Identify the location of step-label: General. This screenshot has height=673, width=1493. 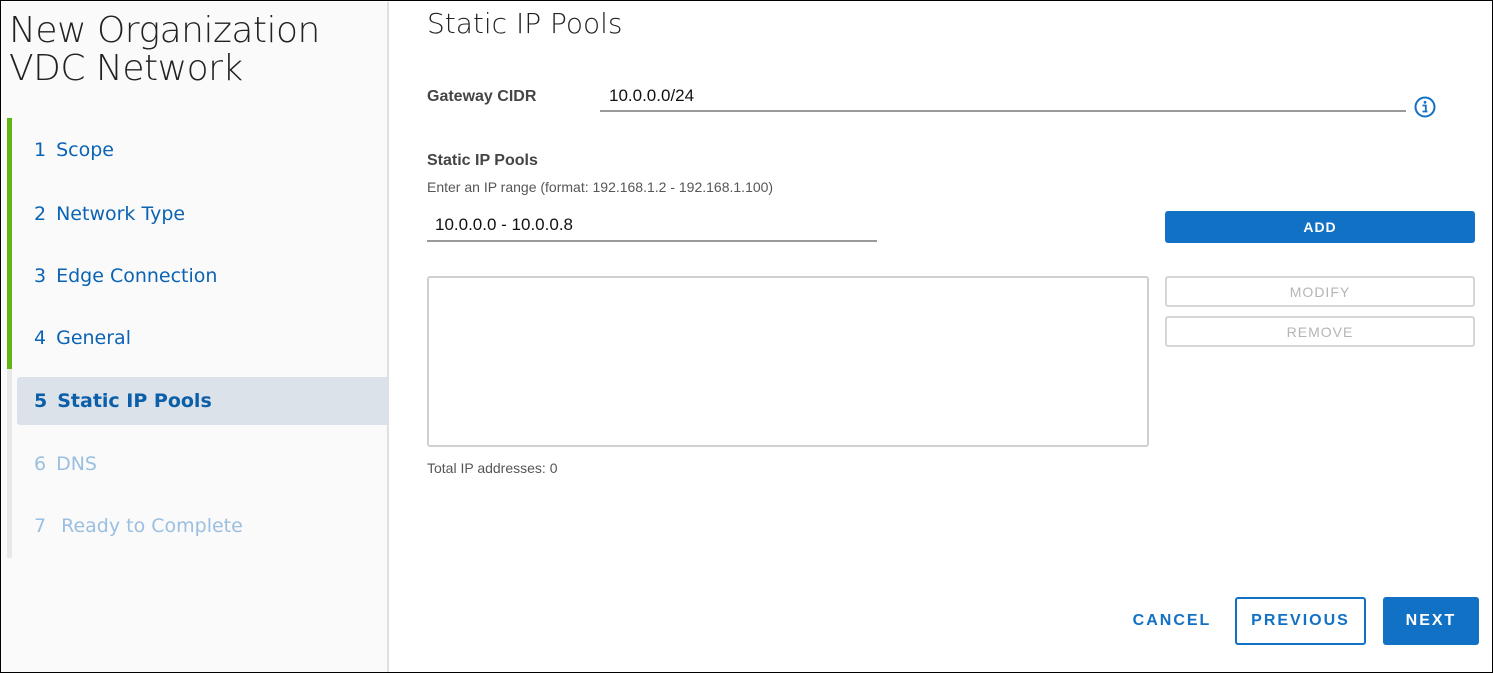
(93, 338).